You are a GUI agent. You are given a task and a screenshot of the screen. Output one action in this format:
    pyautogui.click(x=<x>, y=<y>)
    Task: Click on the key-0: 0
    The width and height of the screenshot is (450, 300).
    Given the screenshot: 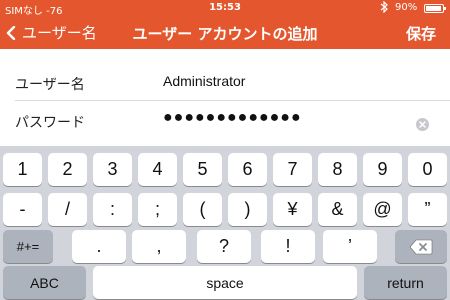 What is the action you would take?
    pyautogui.click(x=427, y=169)
    